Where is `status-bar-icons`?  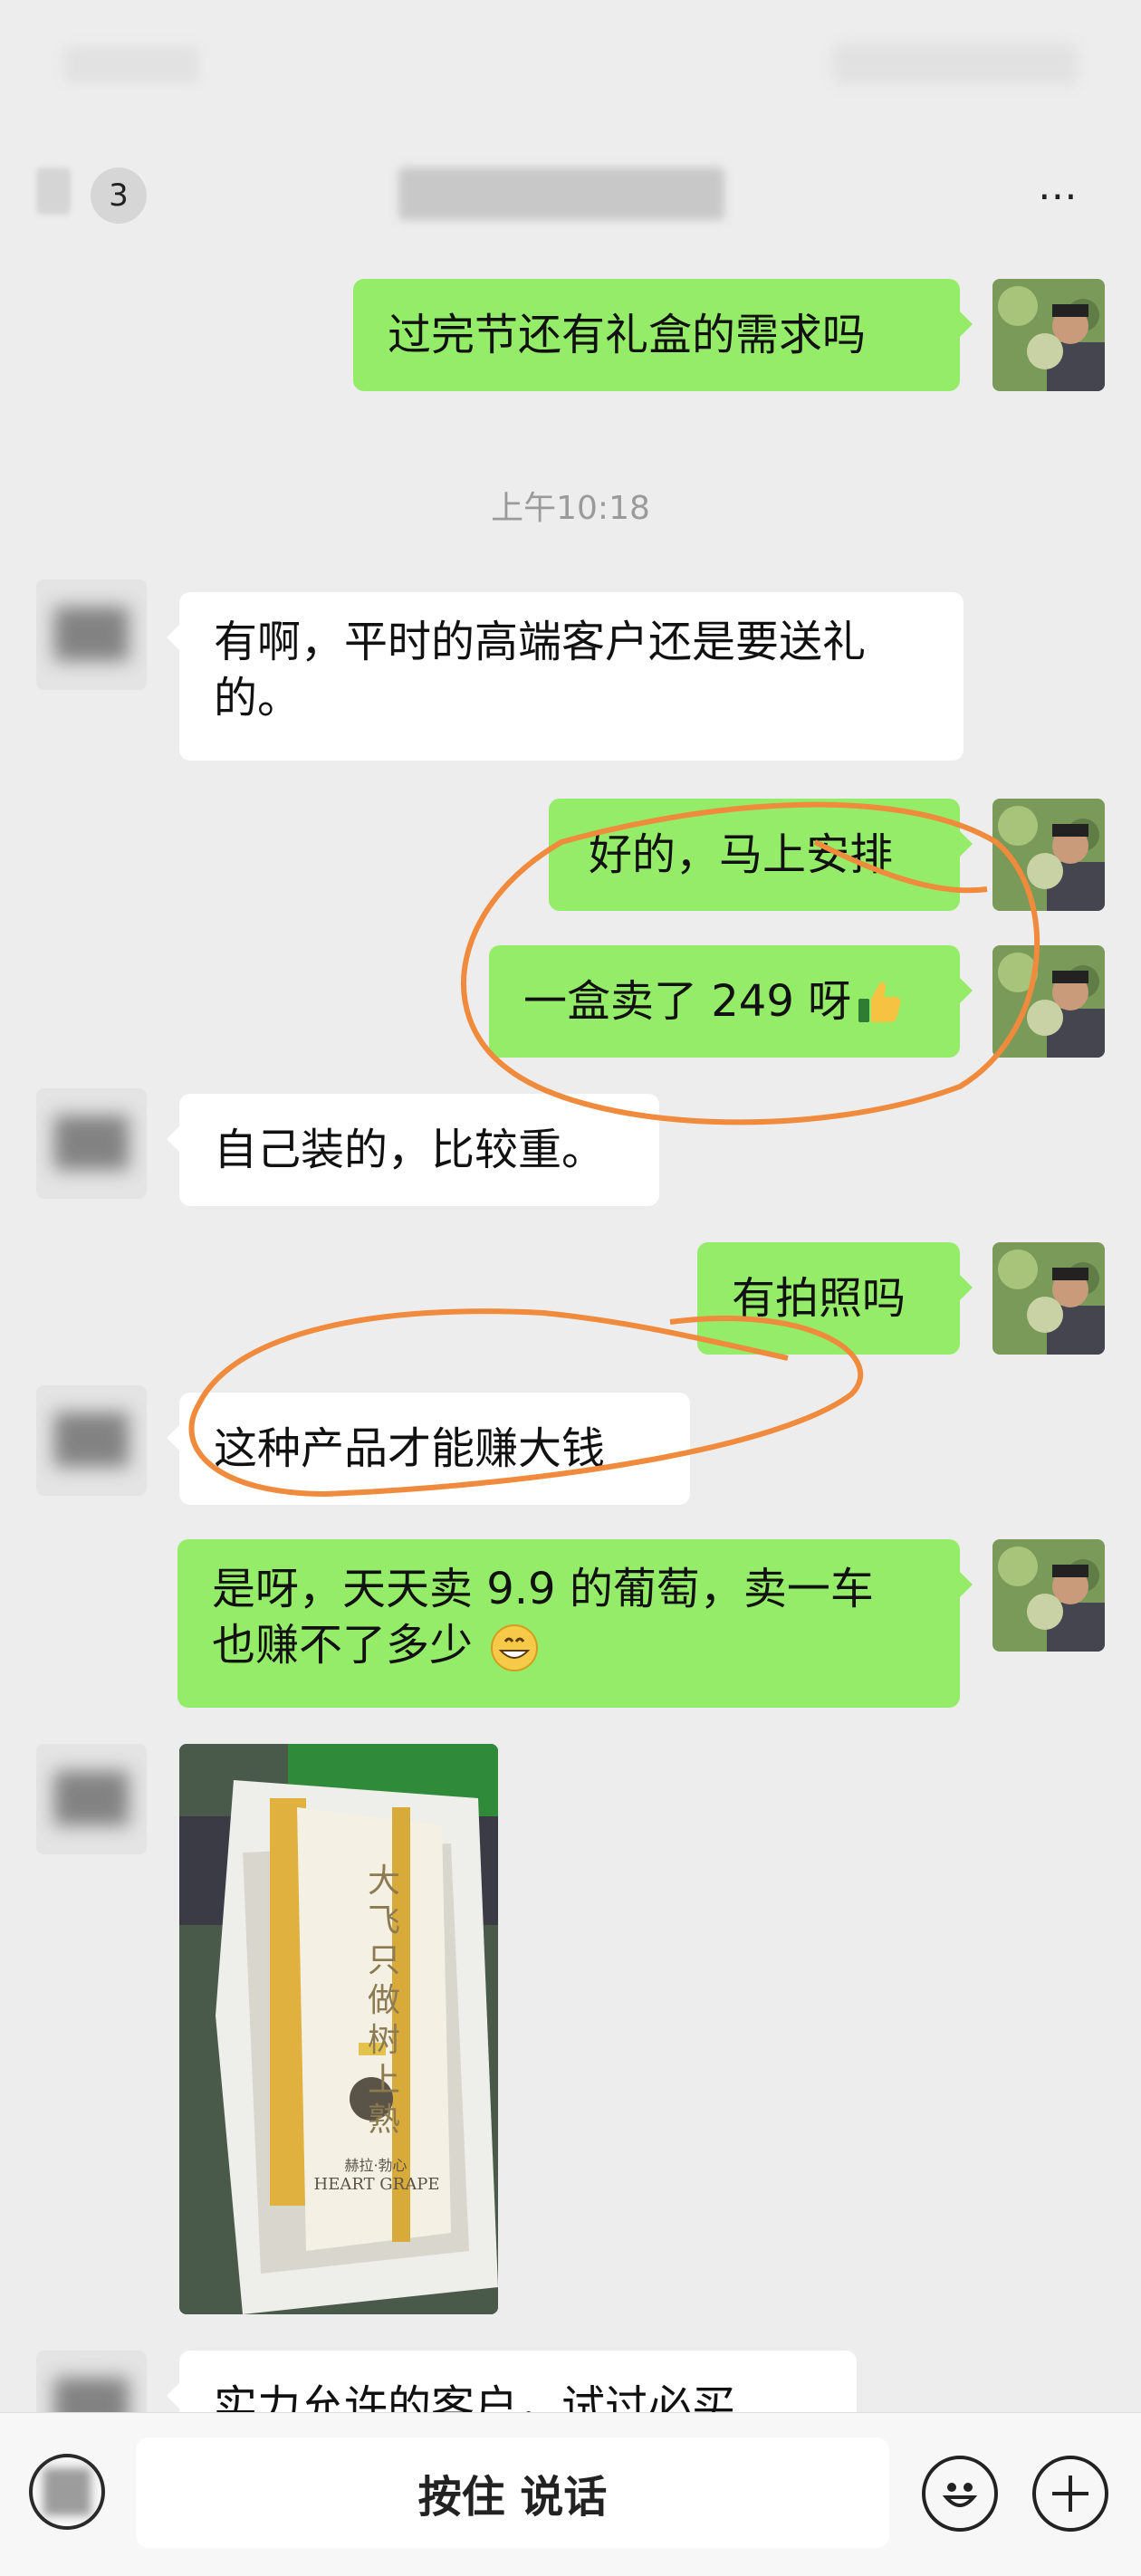
status-bar-icons is located at coordinates (956, 64).